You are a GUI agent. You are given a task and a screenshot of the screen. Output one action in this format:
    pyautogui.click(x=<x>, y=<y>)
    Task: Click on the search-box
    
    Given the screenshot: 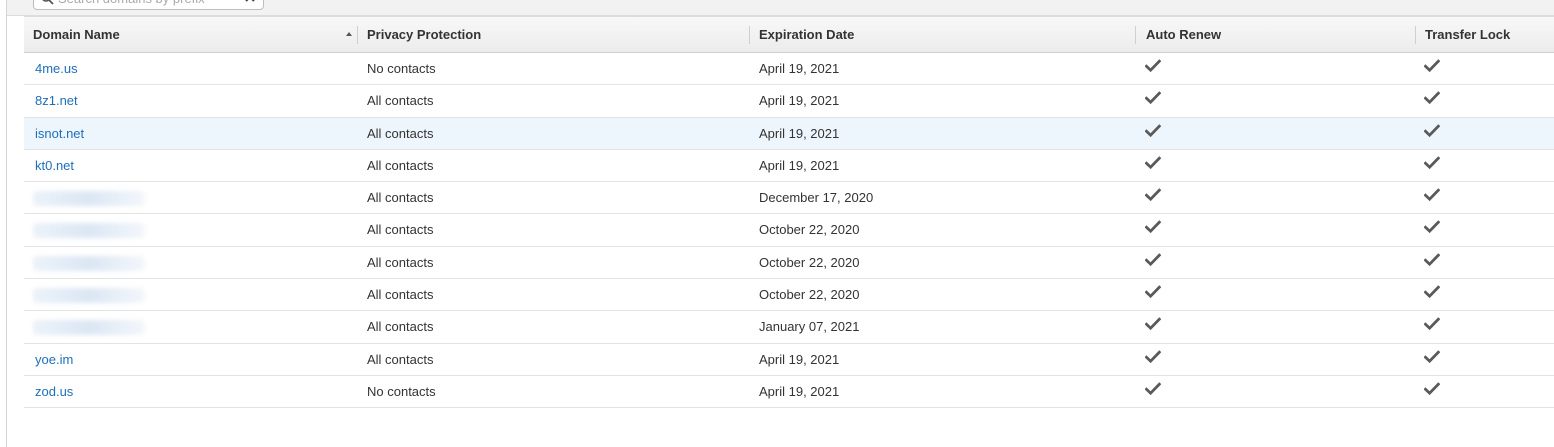 What is the action you would take?
    pyautogui.click(x=148, y=5)
    